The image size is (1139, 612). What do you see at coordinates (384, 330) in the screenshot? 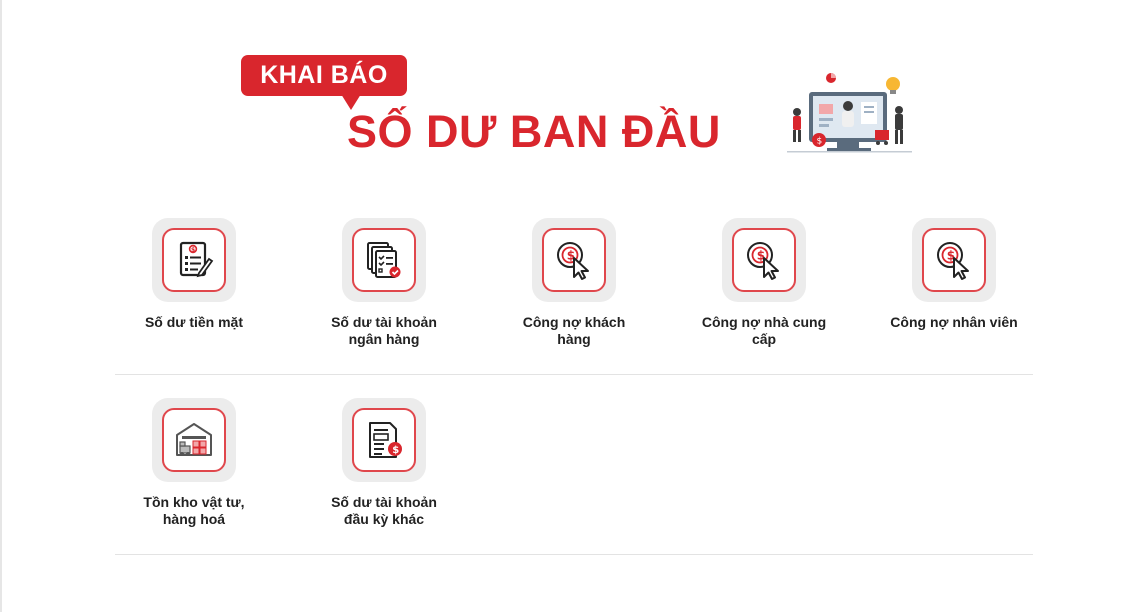
I see `tile-label: Số dư tài khoản ngân hàng` at bounding box center [384, 330].